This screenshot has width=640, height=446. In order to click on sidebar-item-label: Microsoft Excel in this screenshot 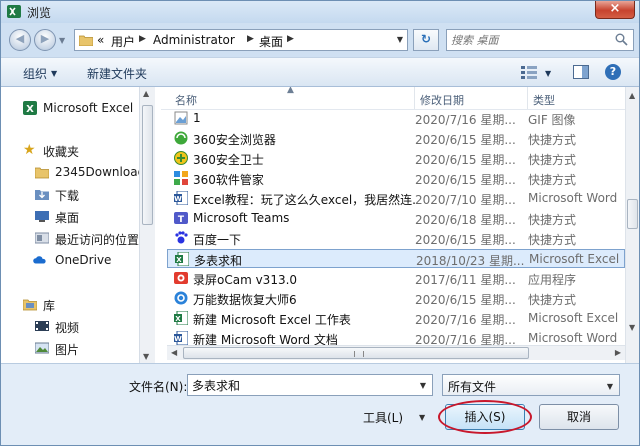, I will do `click(88, 108)`.